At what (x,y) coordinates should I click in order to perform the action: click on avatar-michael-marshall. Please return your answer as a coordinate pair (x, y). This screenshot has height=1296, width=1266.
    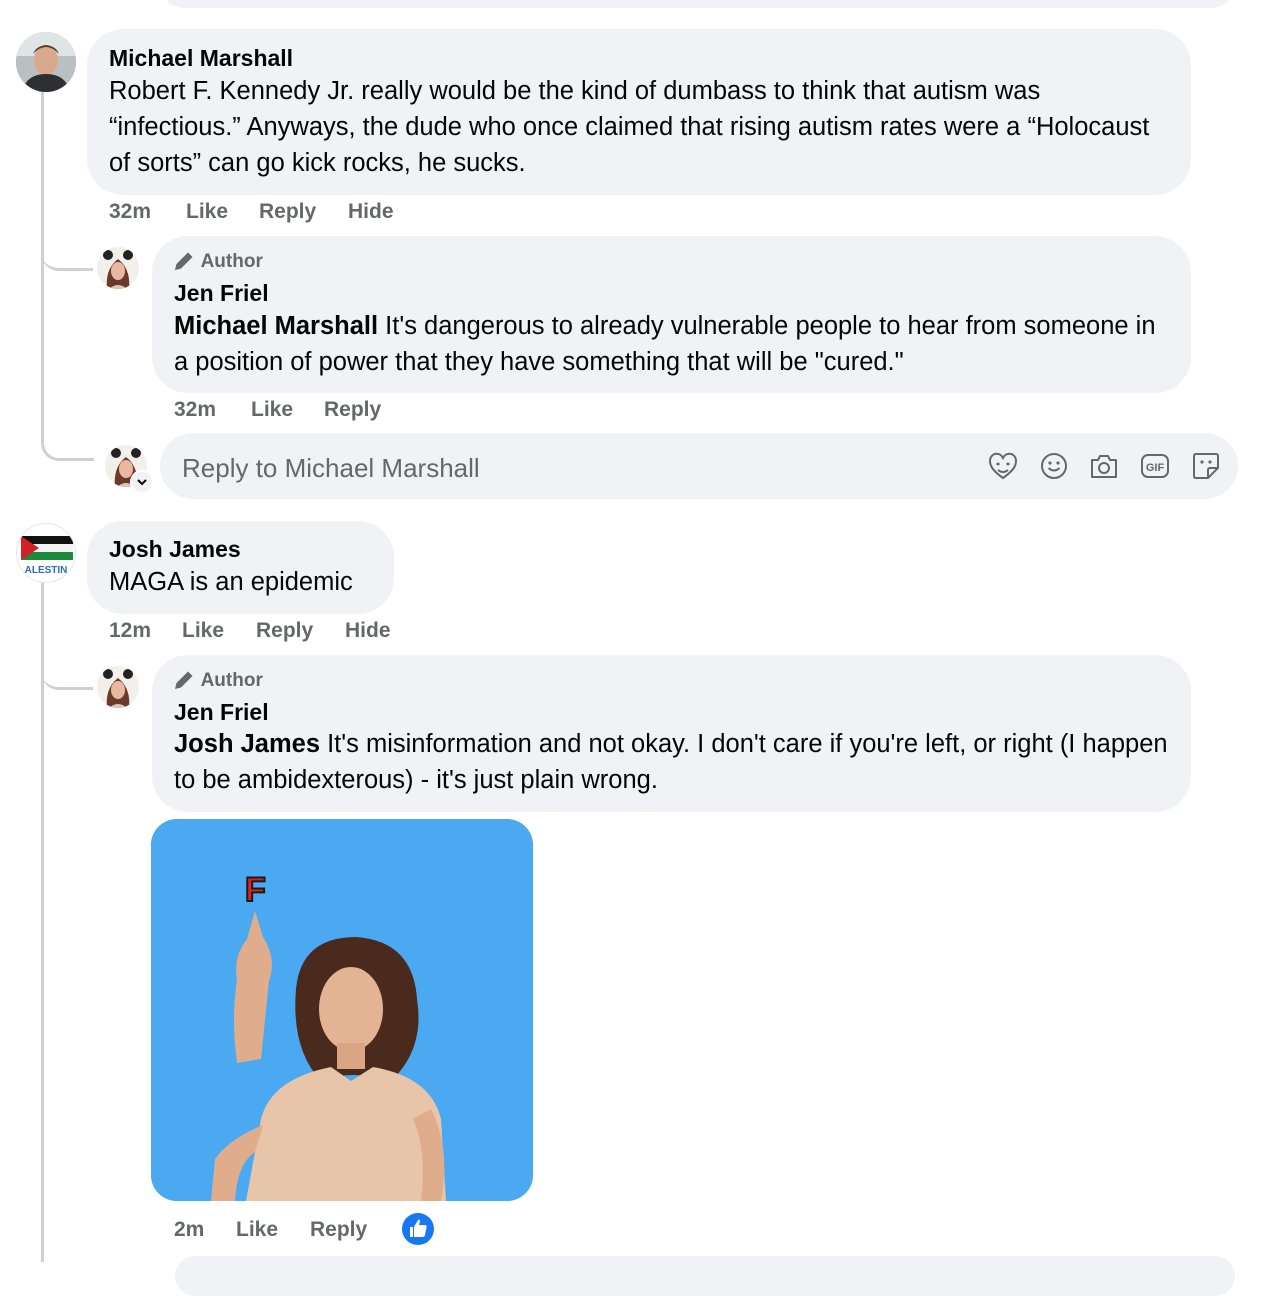
    Looking at the image, I should click on (46, 62).